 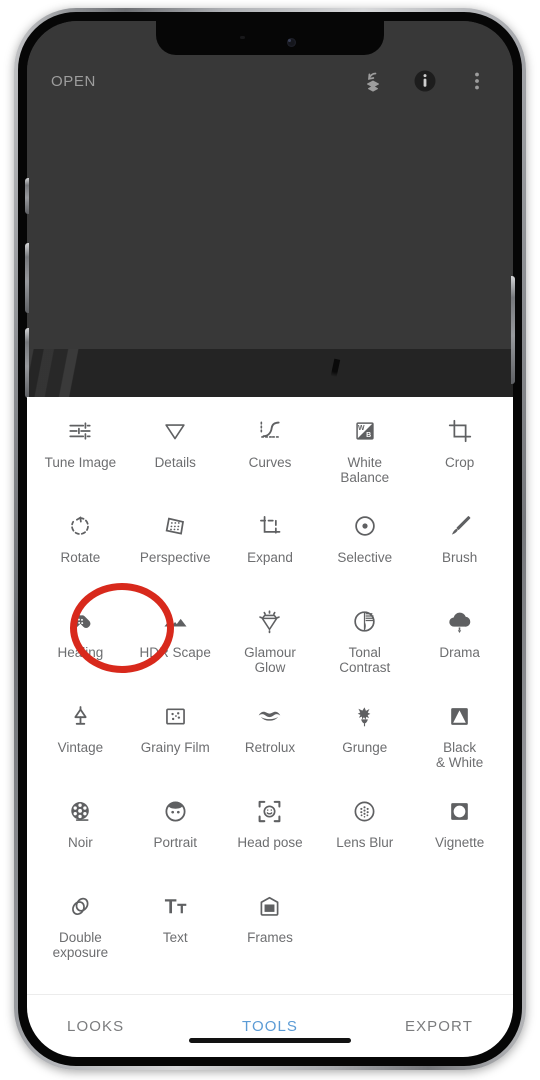 What do you see at coordinates (175, 642) in the screenshot?
I see `tool-hdr-scape: HDR Scape` at bounding box center [175, 642].